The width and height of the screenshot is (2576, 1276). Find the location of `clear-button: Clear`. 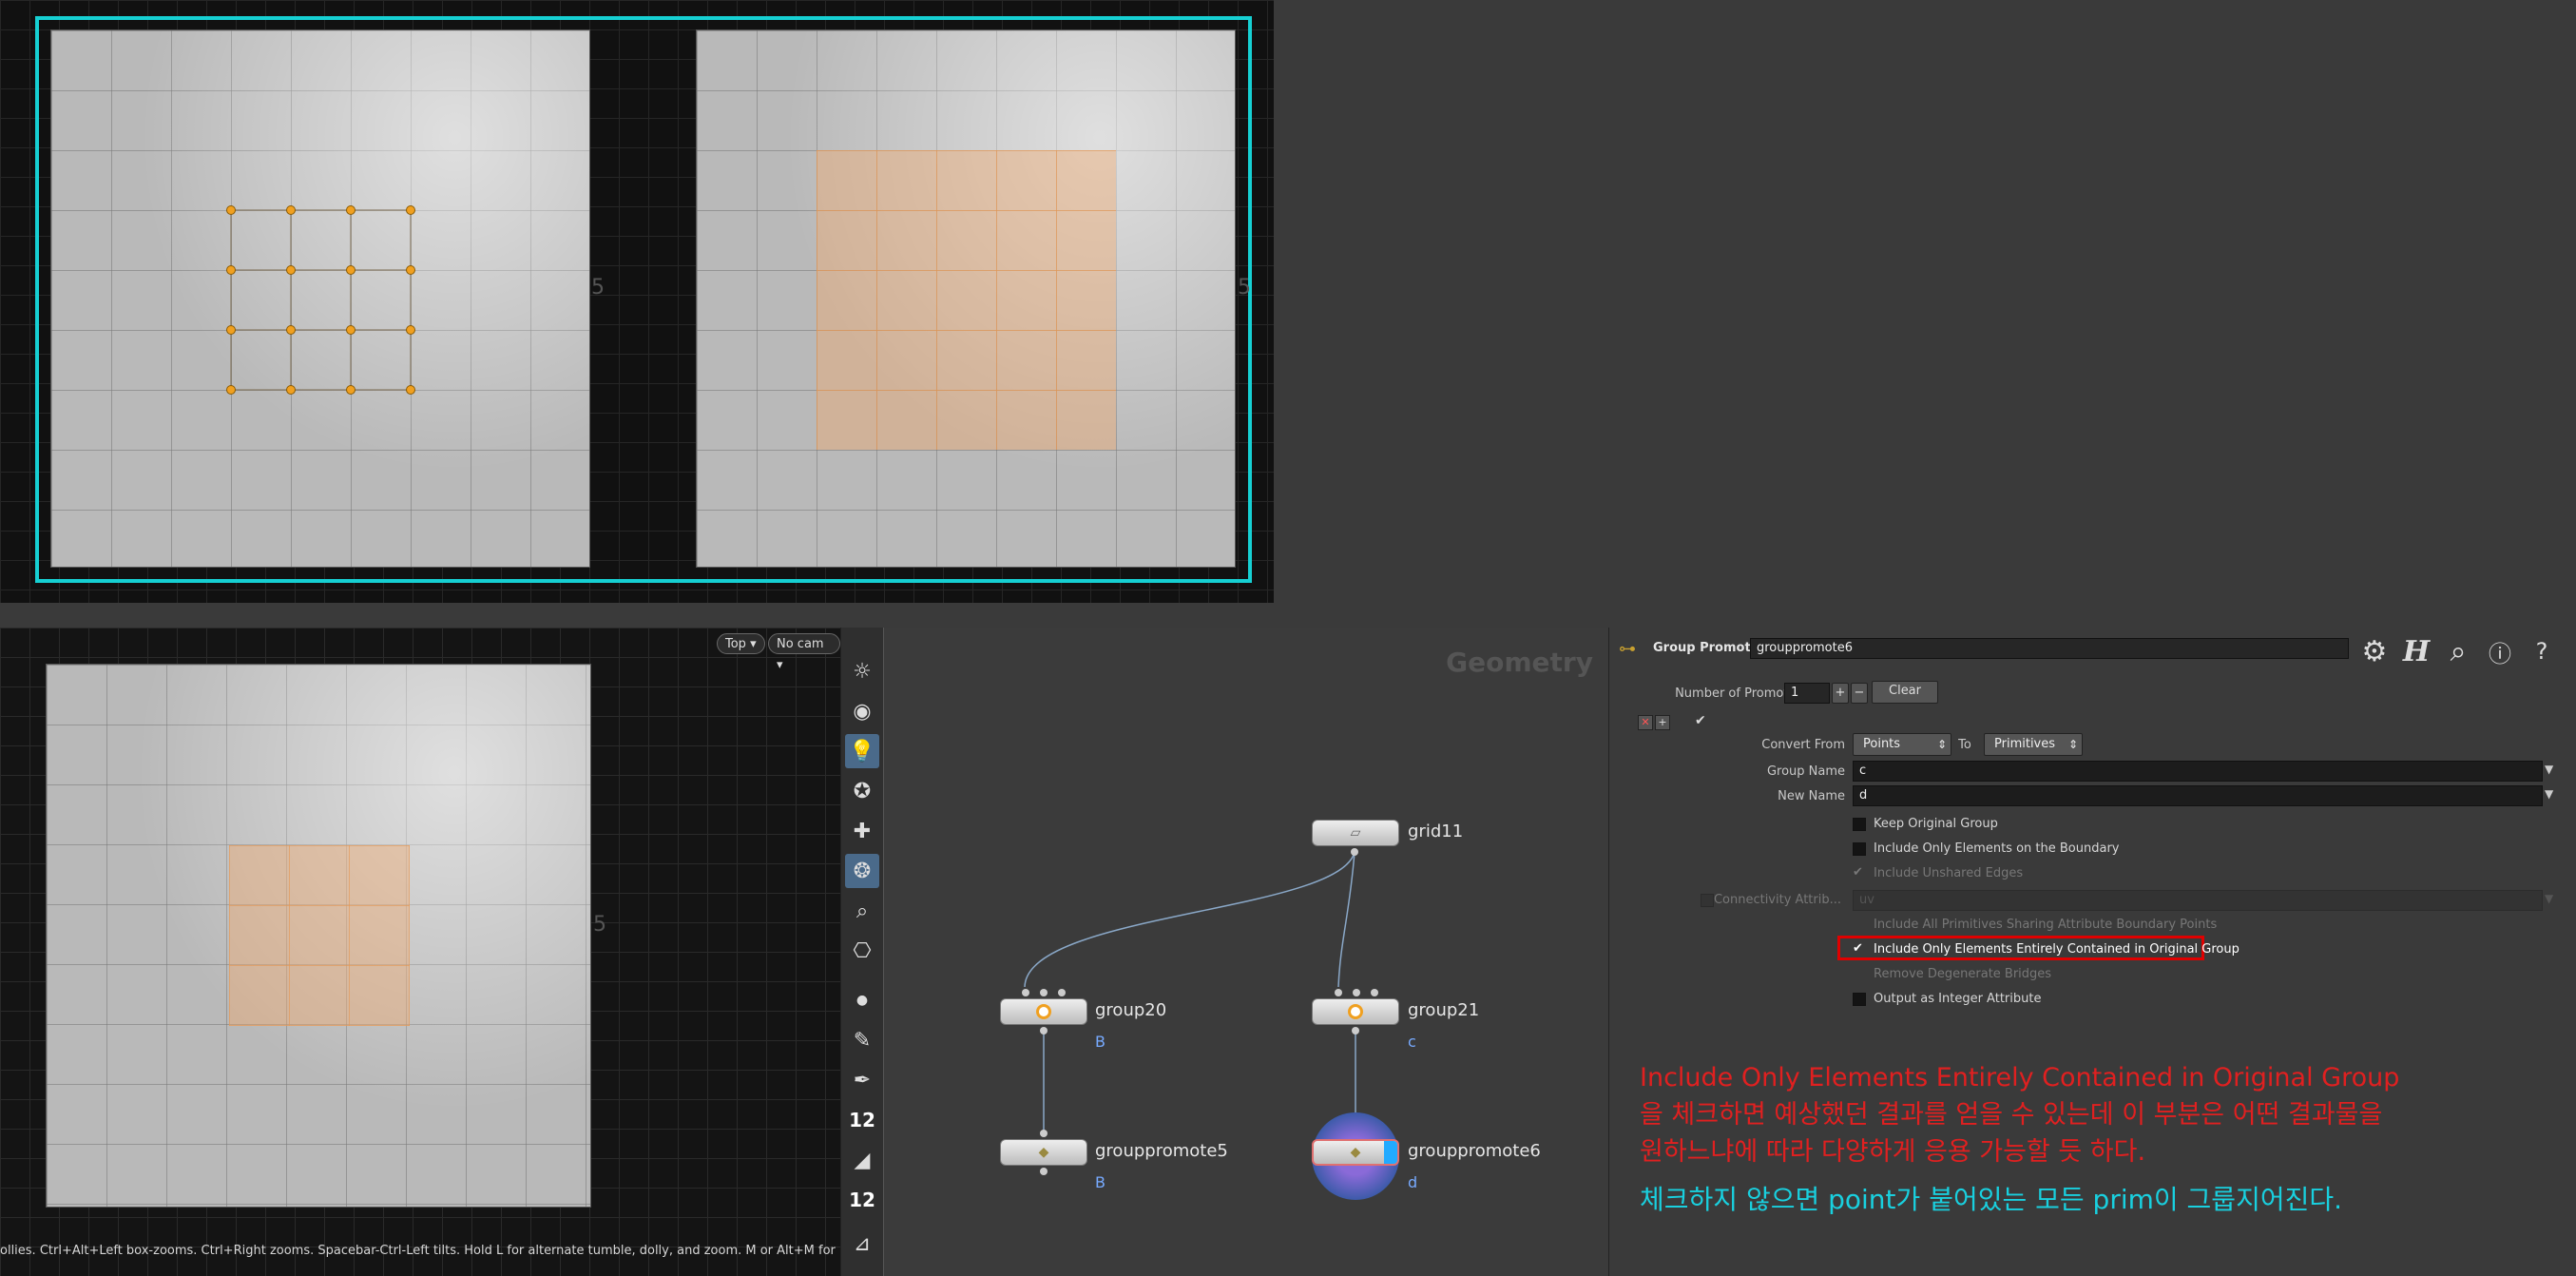

clear-button: Clear is located at coordinates (1905, 692).